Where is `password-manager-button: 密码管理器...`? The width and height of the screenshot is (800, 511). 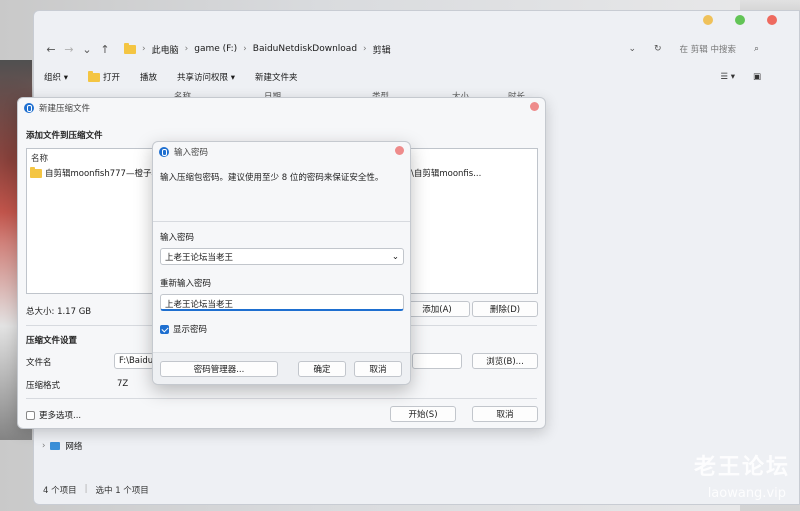 password-manager-button: 密码管理器... is located at coordinates (219, 369).